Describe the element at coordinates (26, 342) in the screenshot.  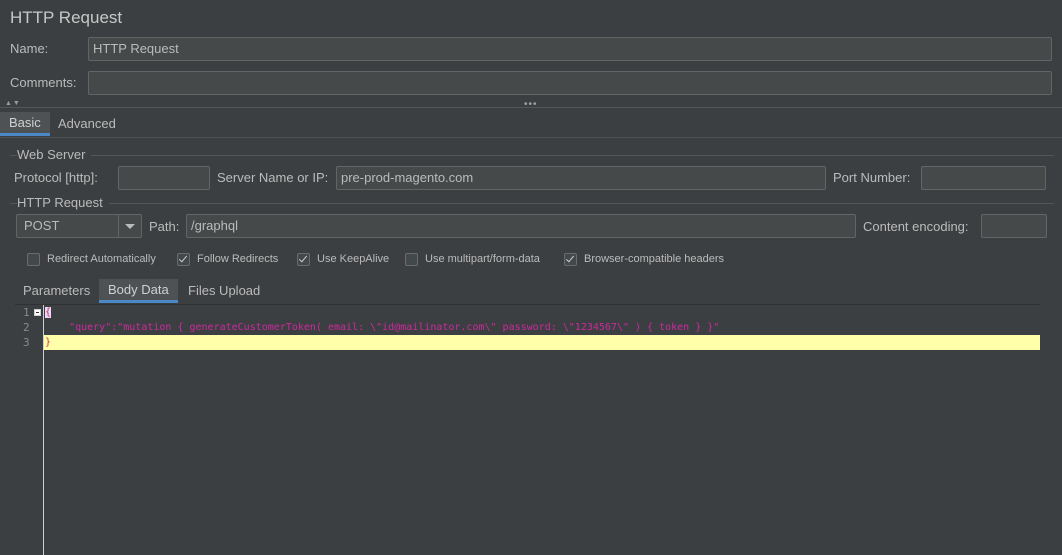
I see `line-number: 3` at that location.